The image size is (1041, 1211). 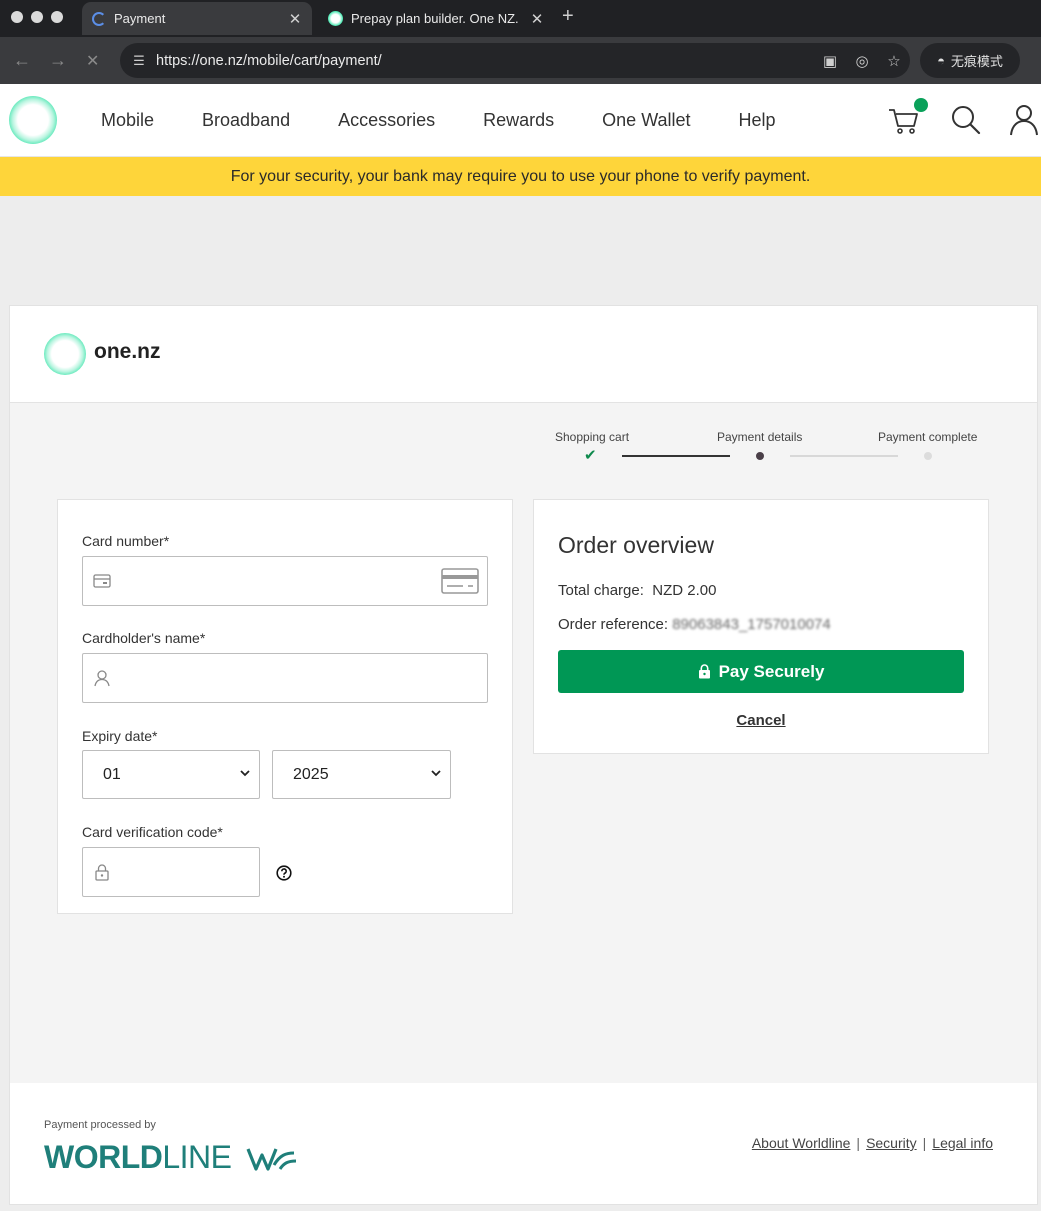 What do you see at coordinates (103, 1157) in the screenshot?
I see `worldline-logo-bold: WORLD` at bounding box center [103, 1157].